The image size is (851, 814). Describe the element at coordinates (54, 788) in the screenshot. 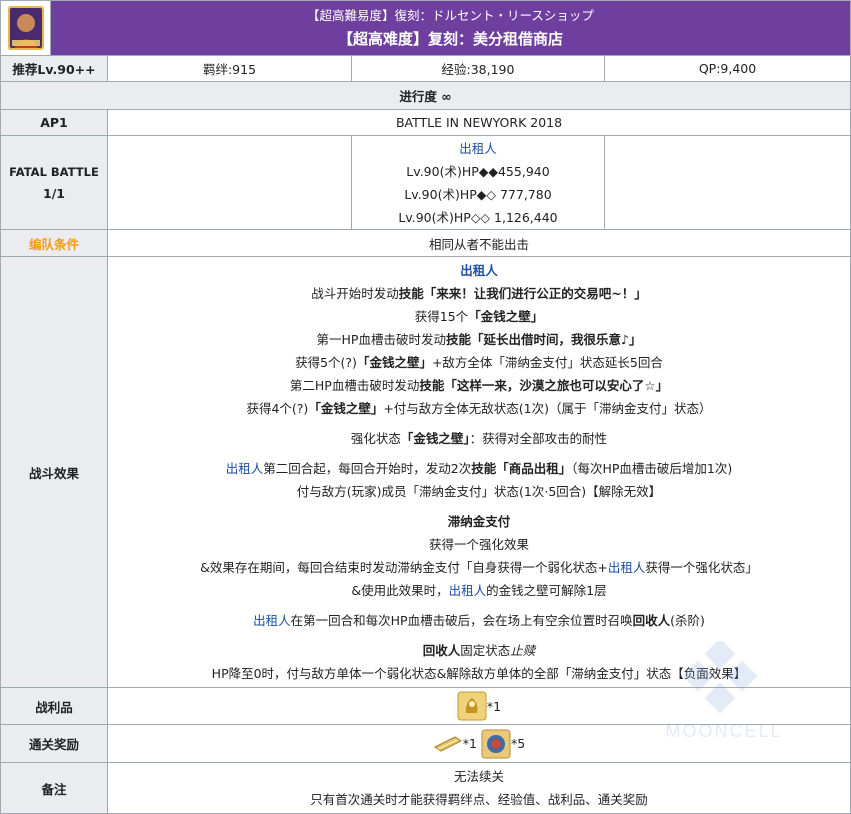

I see `notes-label: 备注` at that location.